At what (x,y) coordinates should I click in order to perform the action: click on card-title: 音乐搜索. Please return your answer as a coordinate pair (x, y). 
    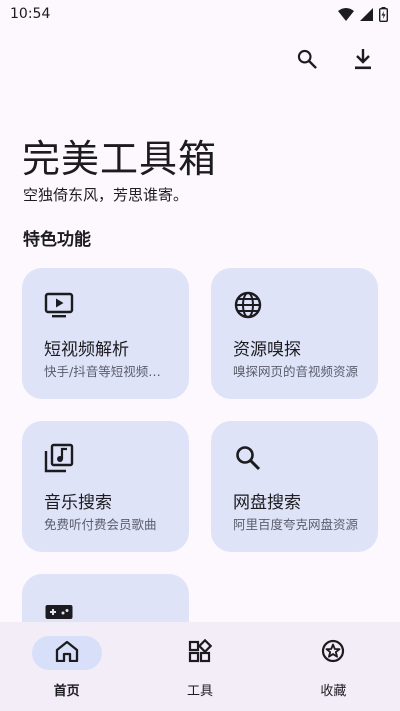
    Looking at the image, I should click on (78, 503).